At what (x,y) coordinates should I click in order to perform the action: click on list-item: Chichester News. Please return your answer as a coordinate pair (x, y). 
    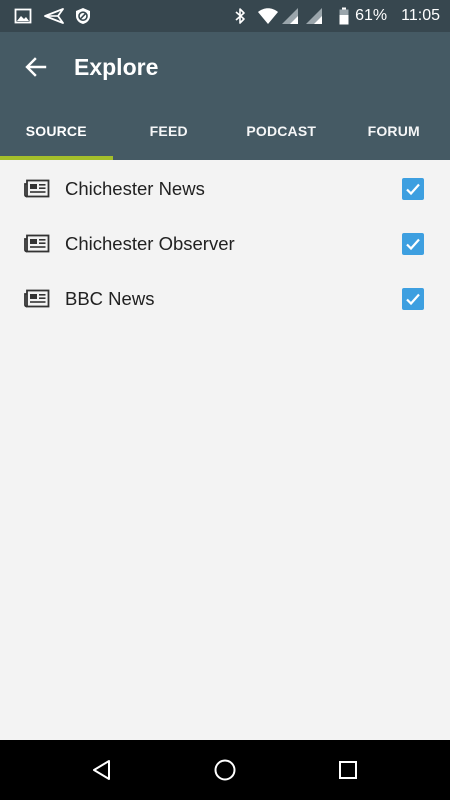
    Looking at the image, I should click on (225, 188).